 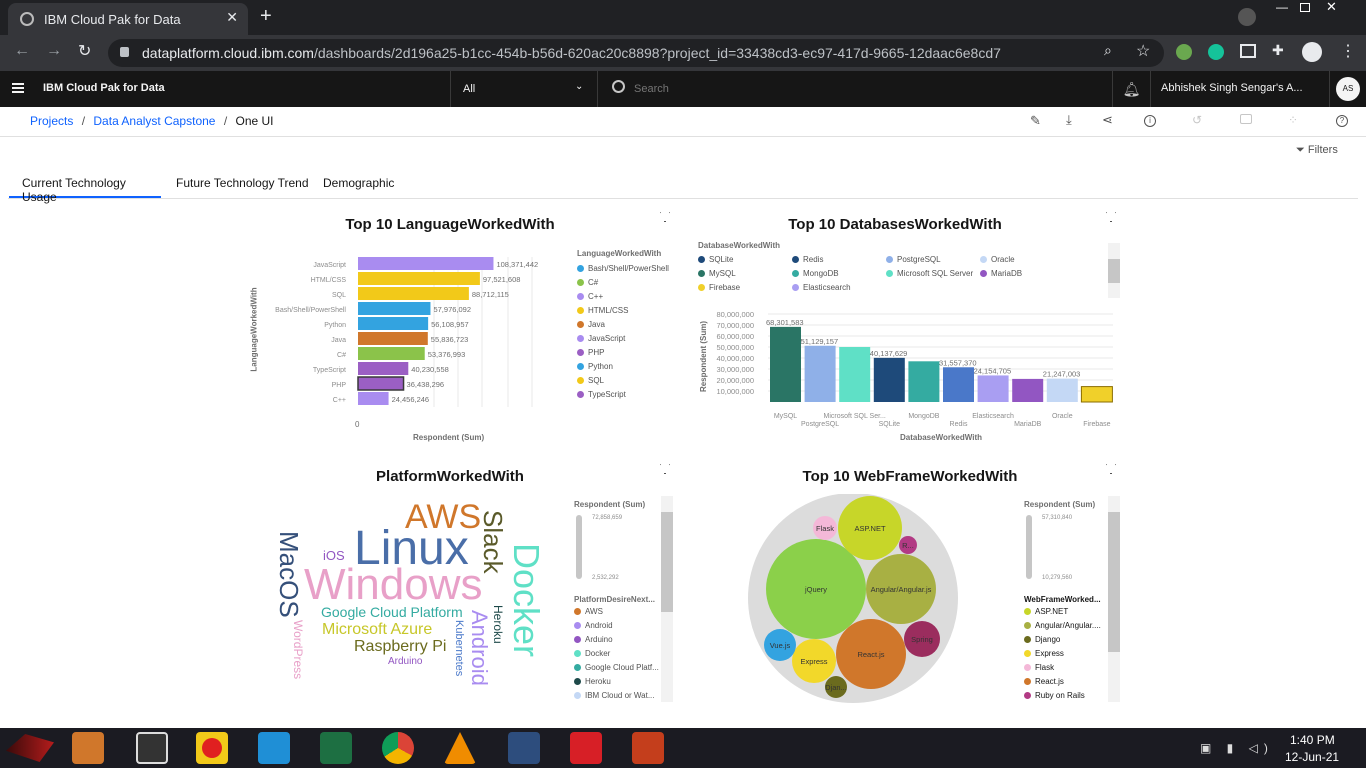 I want to click on lang-legend-item: SQL, so click(x=623, y=380).